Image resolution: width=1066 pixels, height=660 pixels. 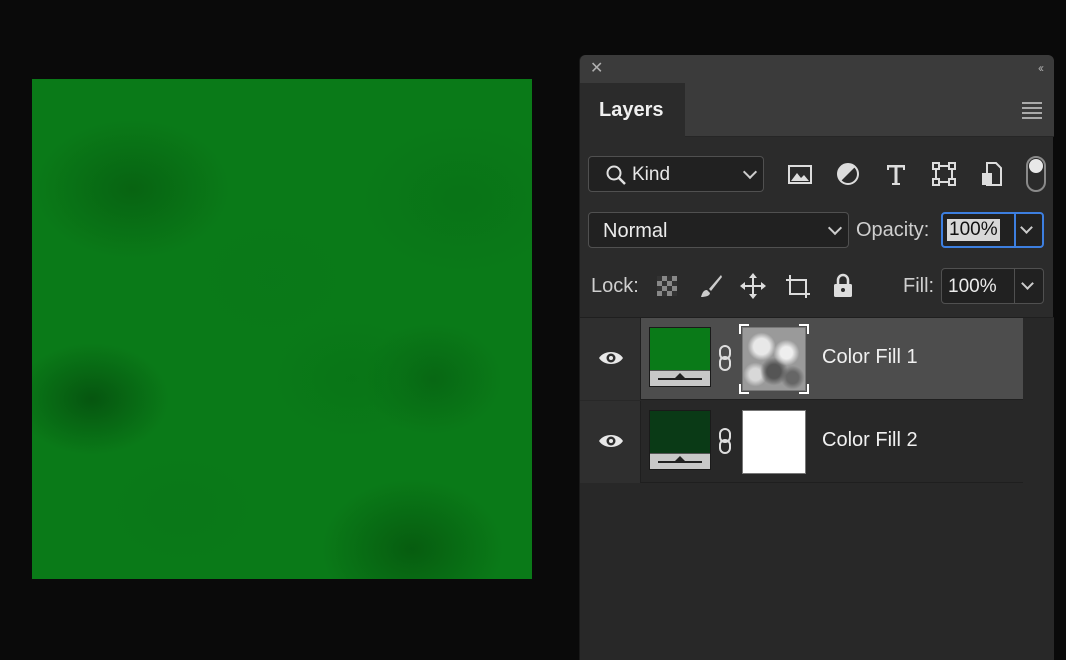 I want to click on smart-object-filter-icon, so click(x=992, y=174).